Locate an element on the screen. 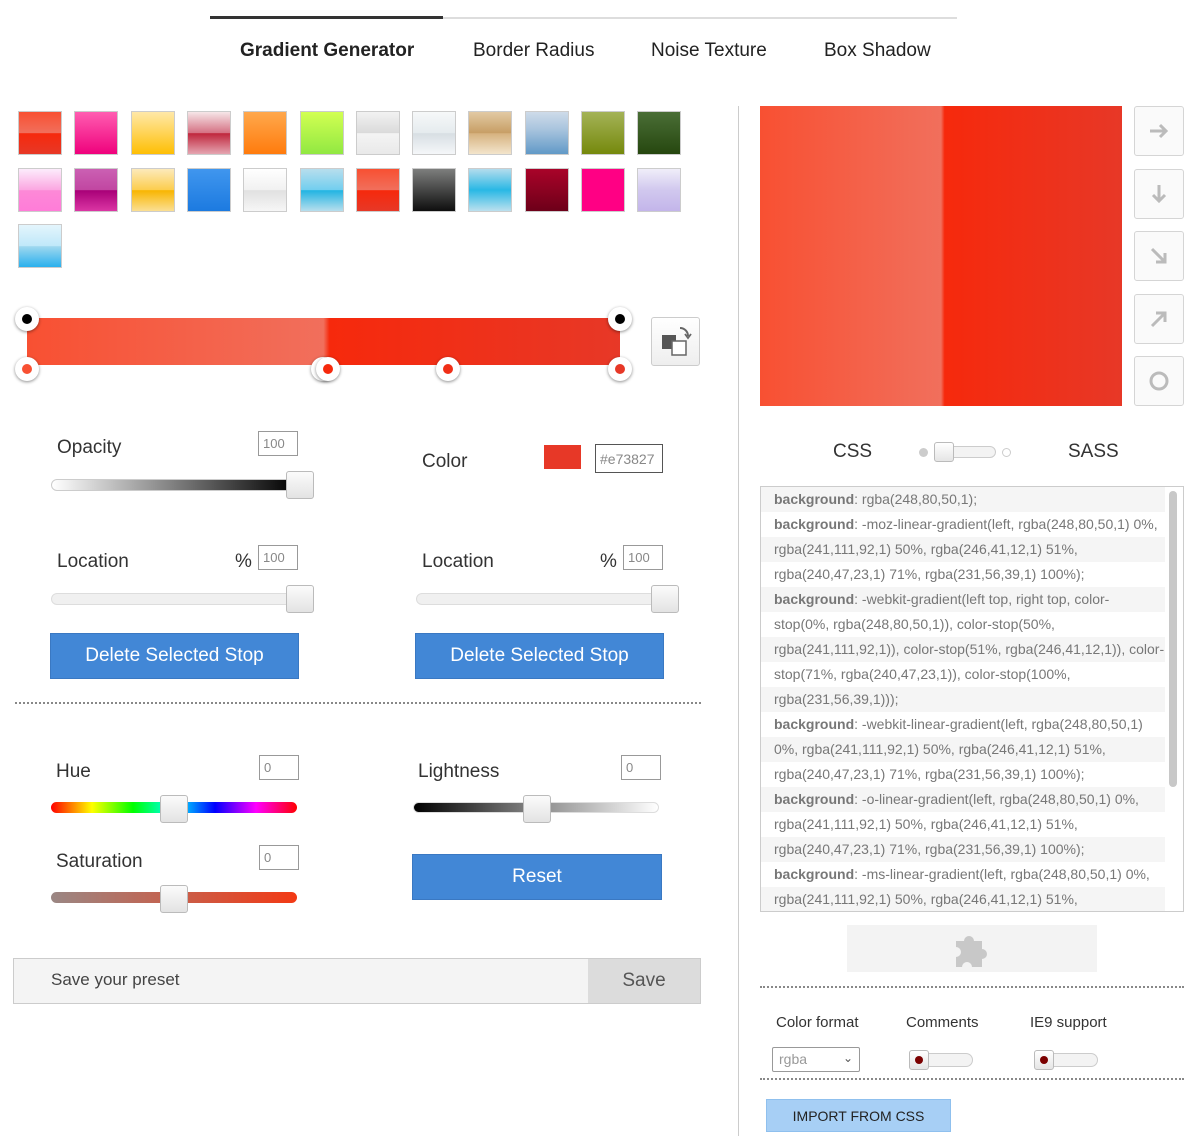 Image resolution: width=1200 pixels, height=1144 pixels. percent-label: % is located at coordinates (608, 561).